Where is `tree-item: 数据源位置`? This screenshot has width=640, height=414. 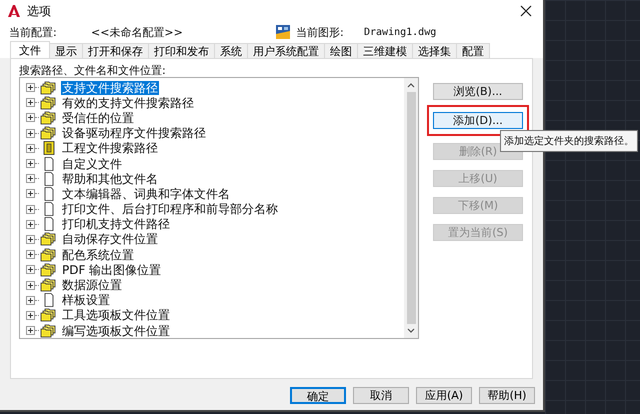
tree-item: 数据源位置 is located at coordinates (92, 285).